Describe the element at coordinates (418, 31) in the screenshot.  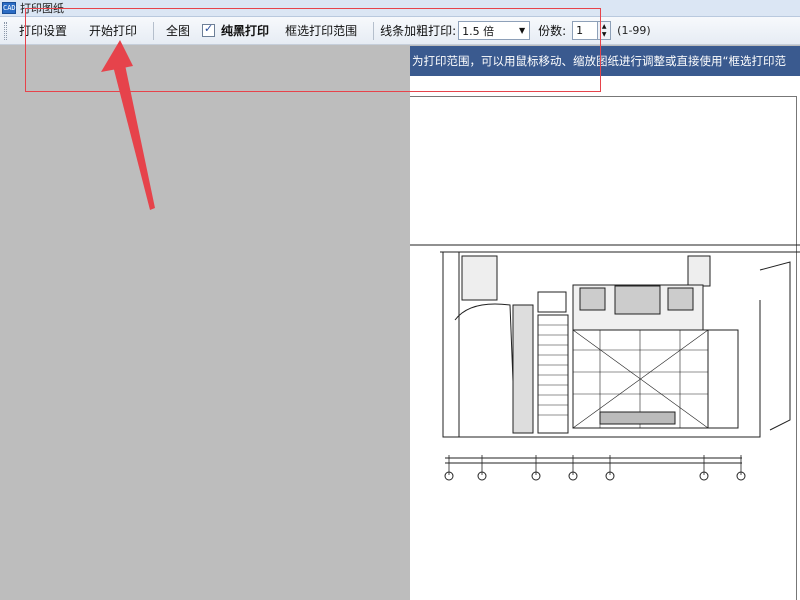
I see `line-thicken-label: 线条加粗打印:` at that location.